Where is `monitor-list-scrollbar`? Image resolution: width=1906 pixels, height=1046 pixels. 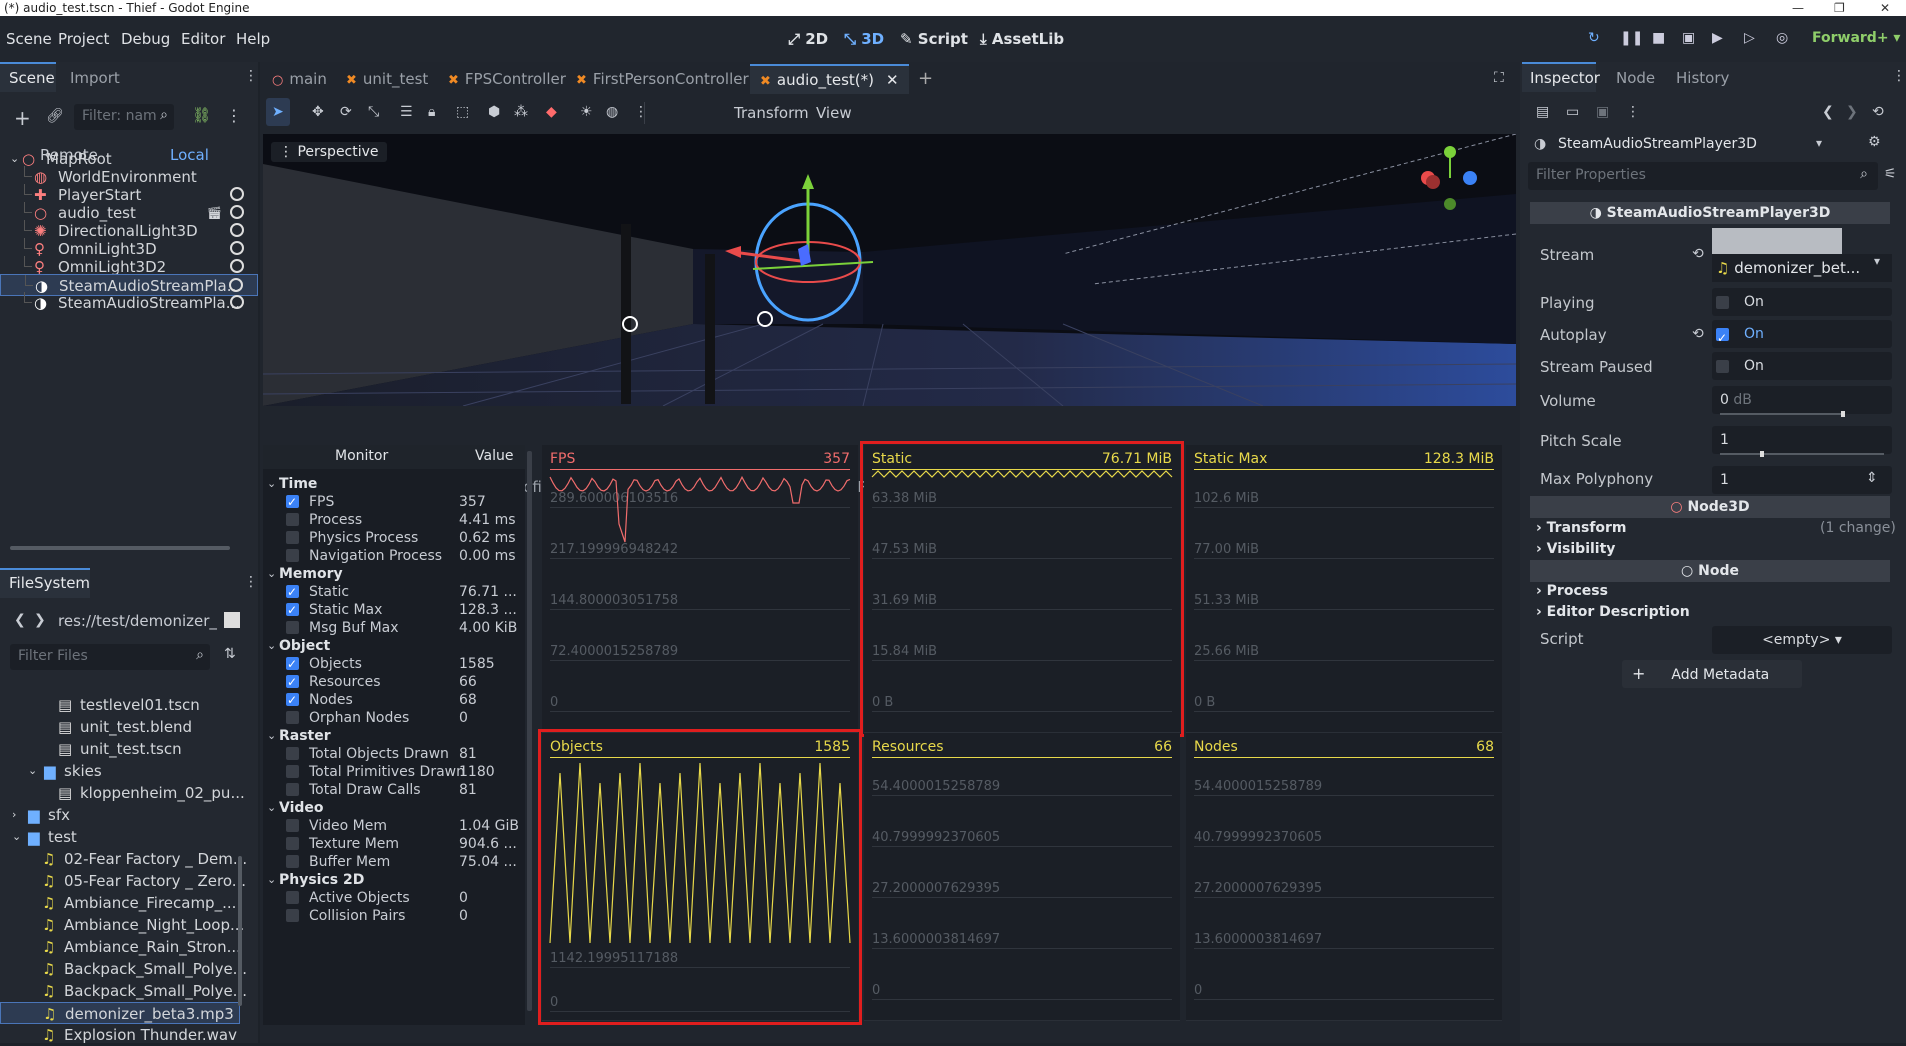
monitor-list-scrollbar is located at coordinates (529, 731).